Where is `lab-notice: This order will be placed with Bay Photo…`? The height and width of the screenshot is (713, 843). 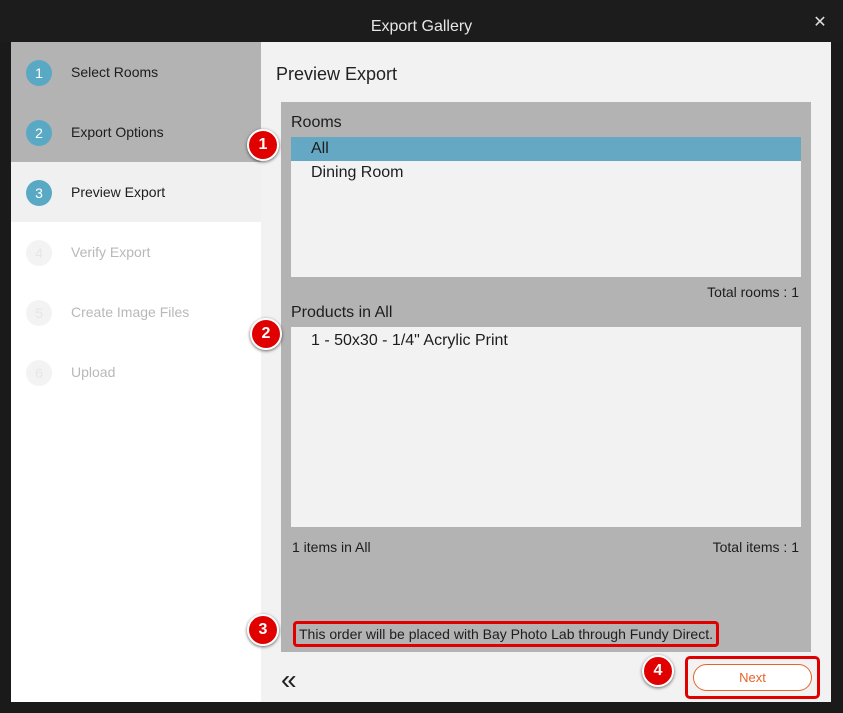 lab-notice: This order will be placed with Bay Photo… is located at coordinates (506, 634).